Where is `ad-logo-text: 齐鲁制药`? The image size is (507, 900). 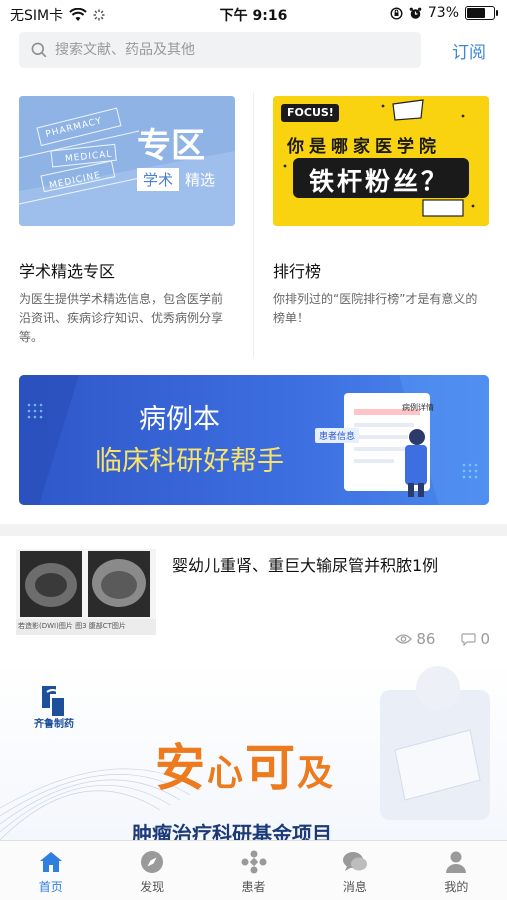 ad-logo-text: 齐鲁制药 is located at coordinates (54, 724).